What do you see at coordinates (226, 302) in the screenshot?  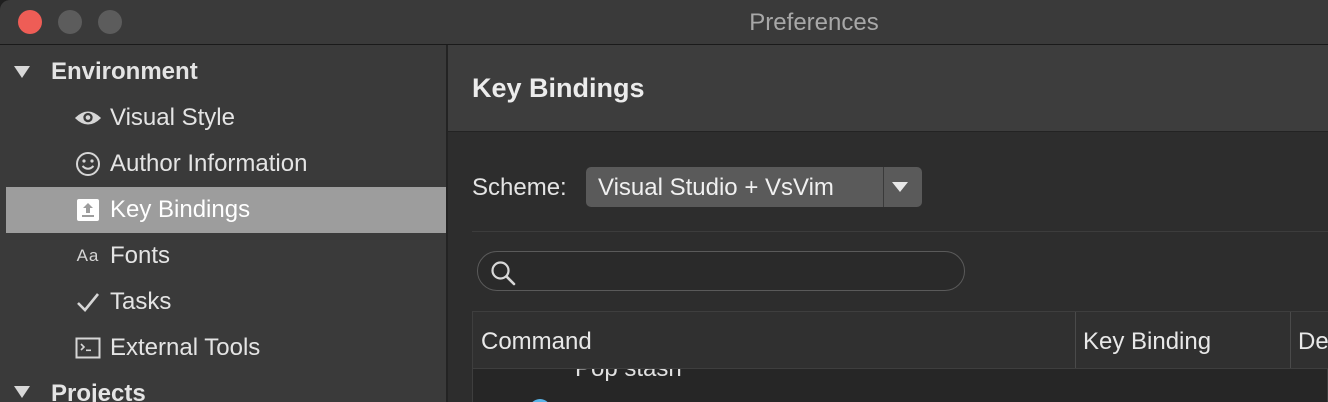 I see `sidebar-item-tasks: Tasks` at bounding box center [226, 302].